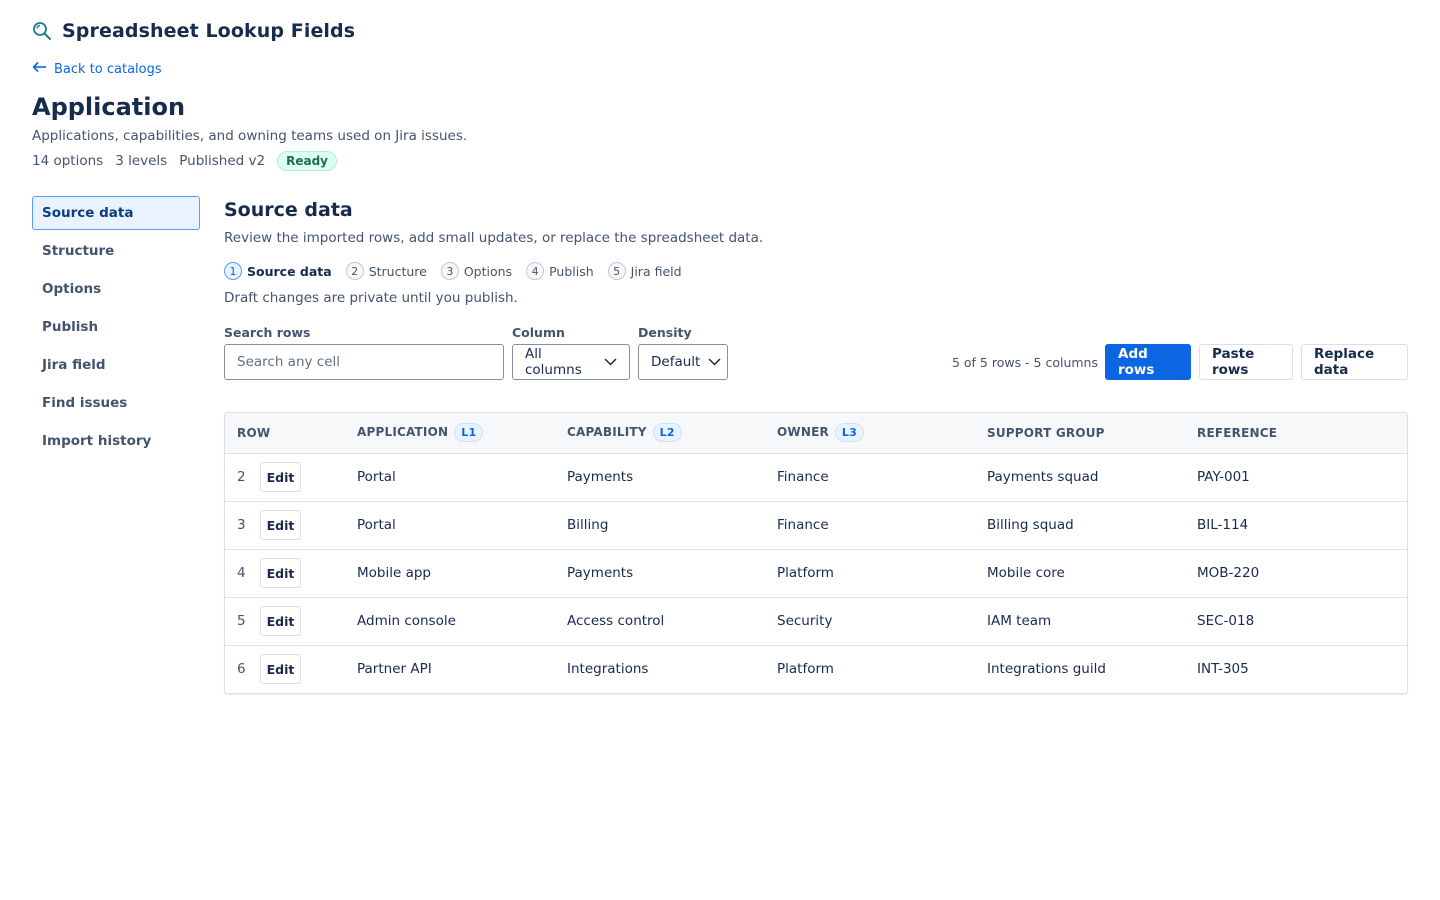  Describe the element at coordinates (1223, 669) in the screenshot. I see `cell-reference: INT-305` at that location.